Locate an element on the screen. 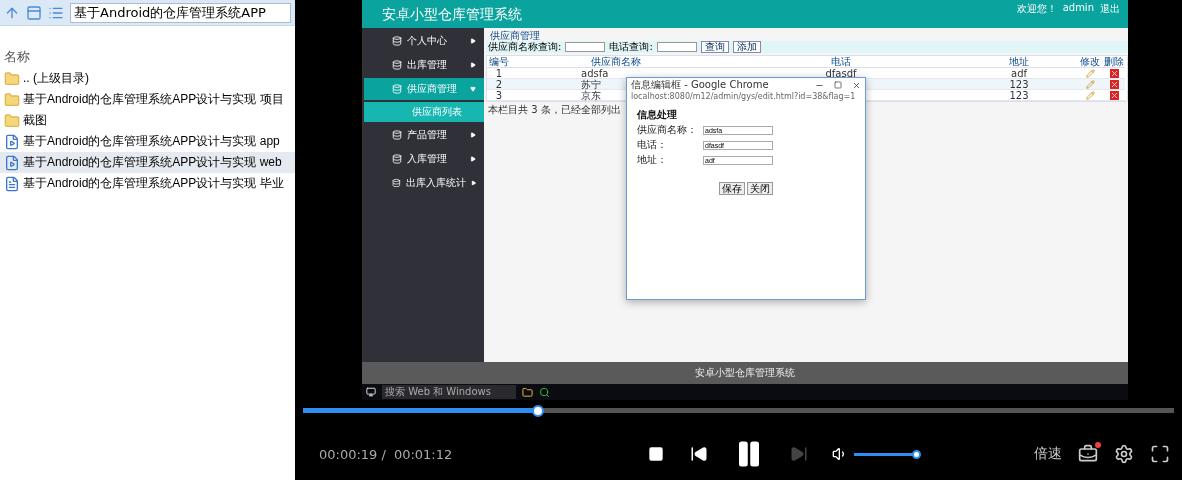 Image resolution: width=1182 pixels, height=494 pixels. sidebar-item: 出库入库统计 is located at coordinates (424, 183).